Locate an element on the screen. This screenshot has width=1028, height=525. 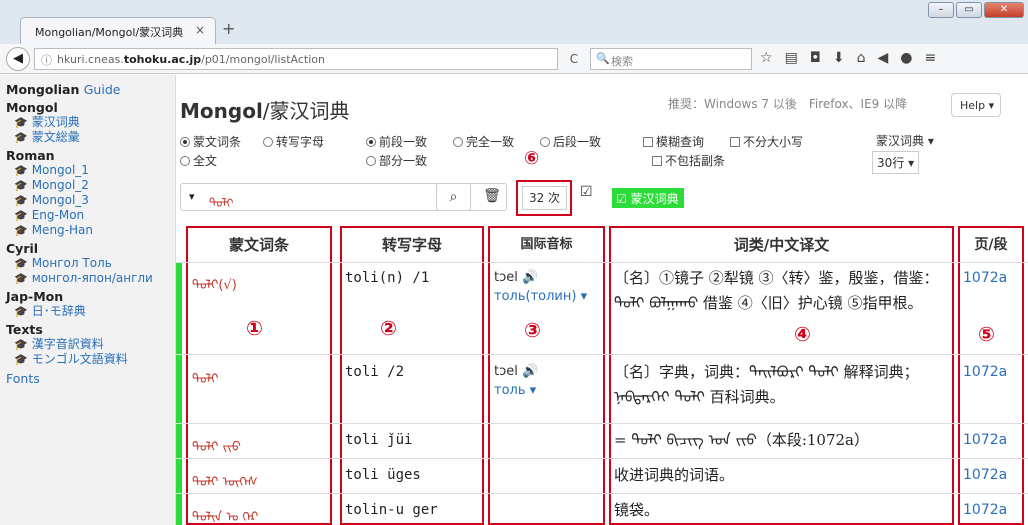
send-icon: ◀ is located at coordinates (883, 58).